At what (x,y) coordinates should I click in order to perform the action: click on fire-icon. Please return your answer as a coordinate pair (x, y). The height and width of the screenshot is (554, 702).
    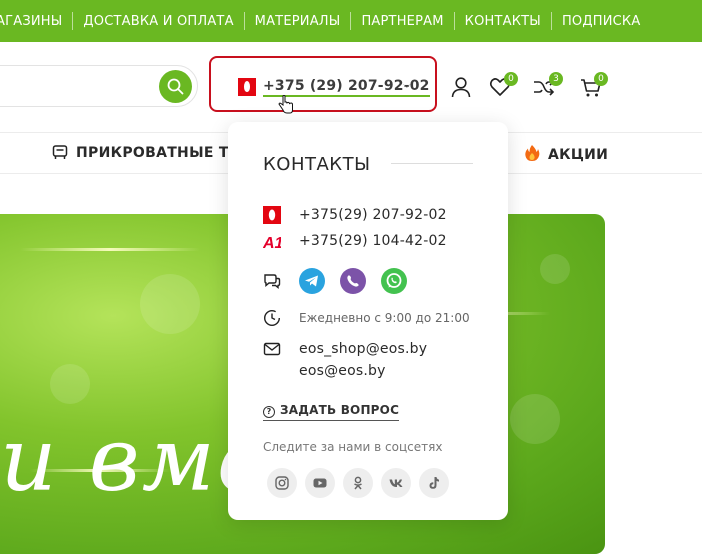
    Looking at the image, I should click on (532, 153).